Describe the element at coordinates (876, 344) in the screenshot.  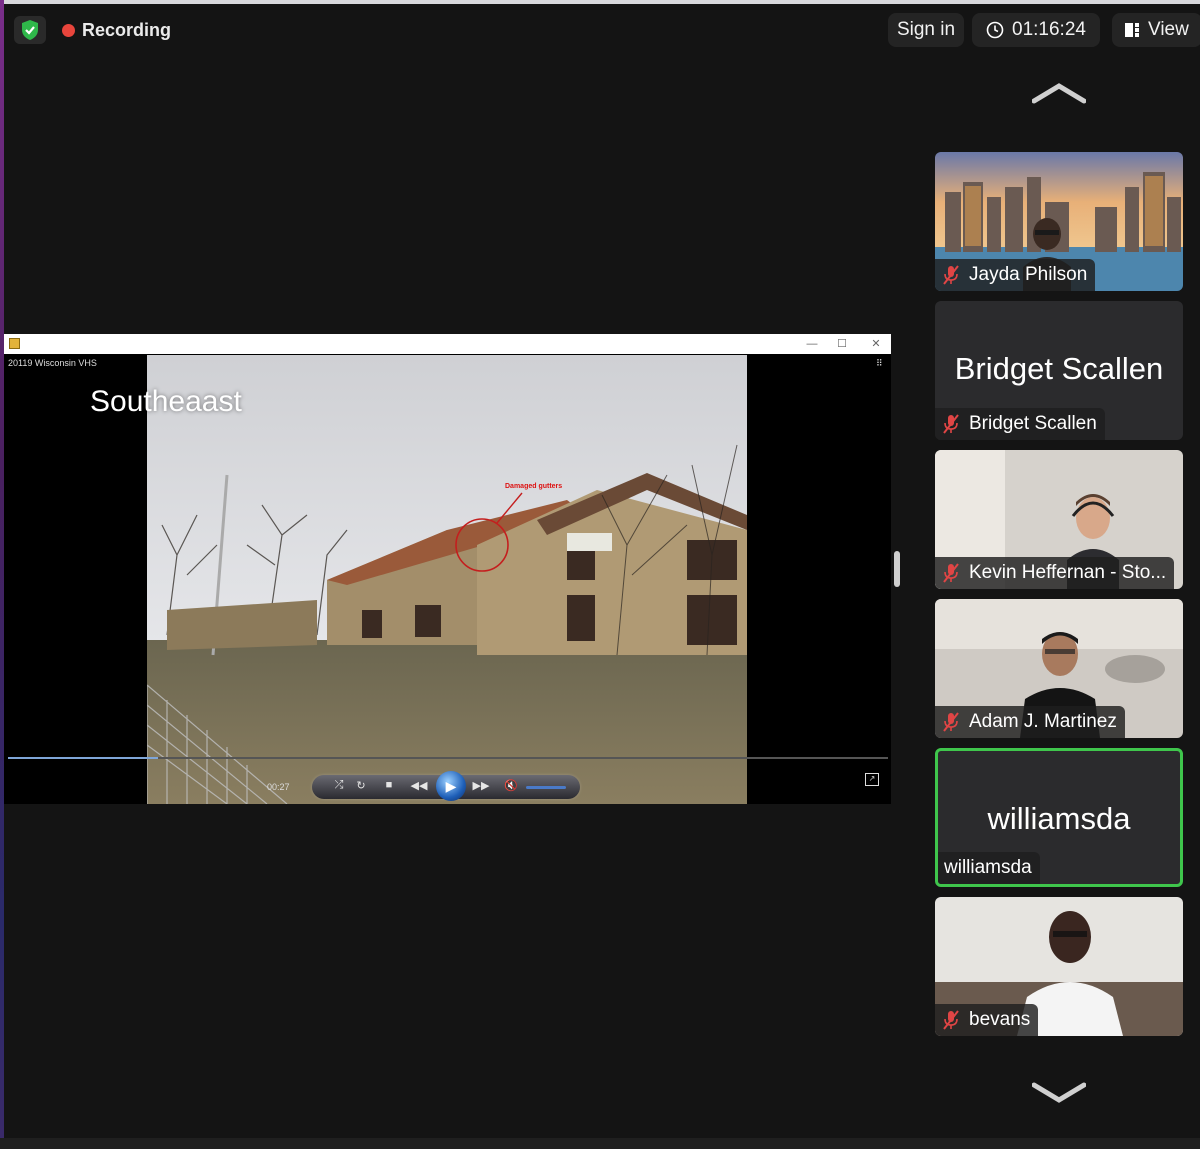
I see `close-icon: ✕` at that location.